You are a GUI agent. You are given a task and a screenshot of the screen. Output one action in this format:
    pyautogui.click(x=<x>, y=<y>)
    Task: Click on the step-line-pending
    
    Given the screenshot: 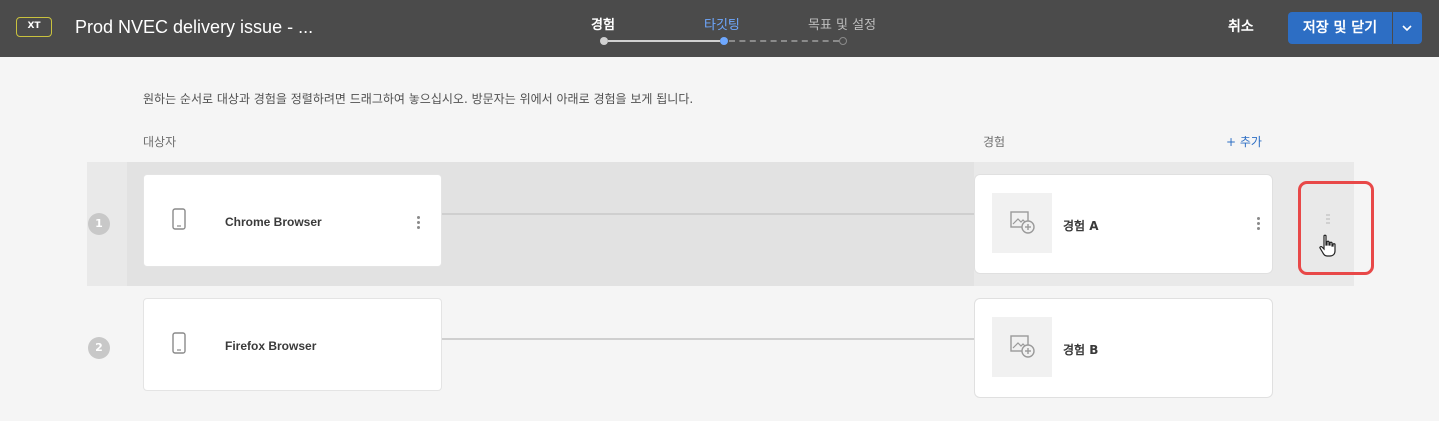 What is the action you would take?
    pyautogui.click(x=784, y=41)
    